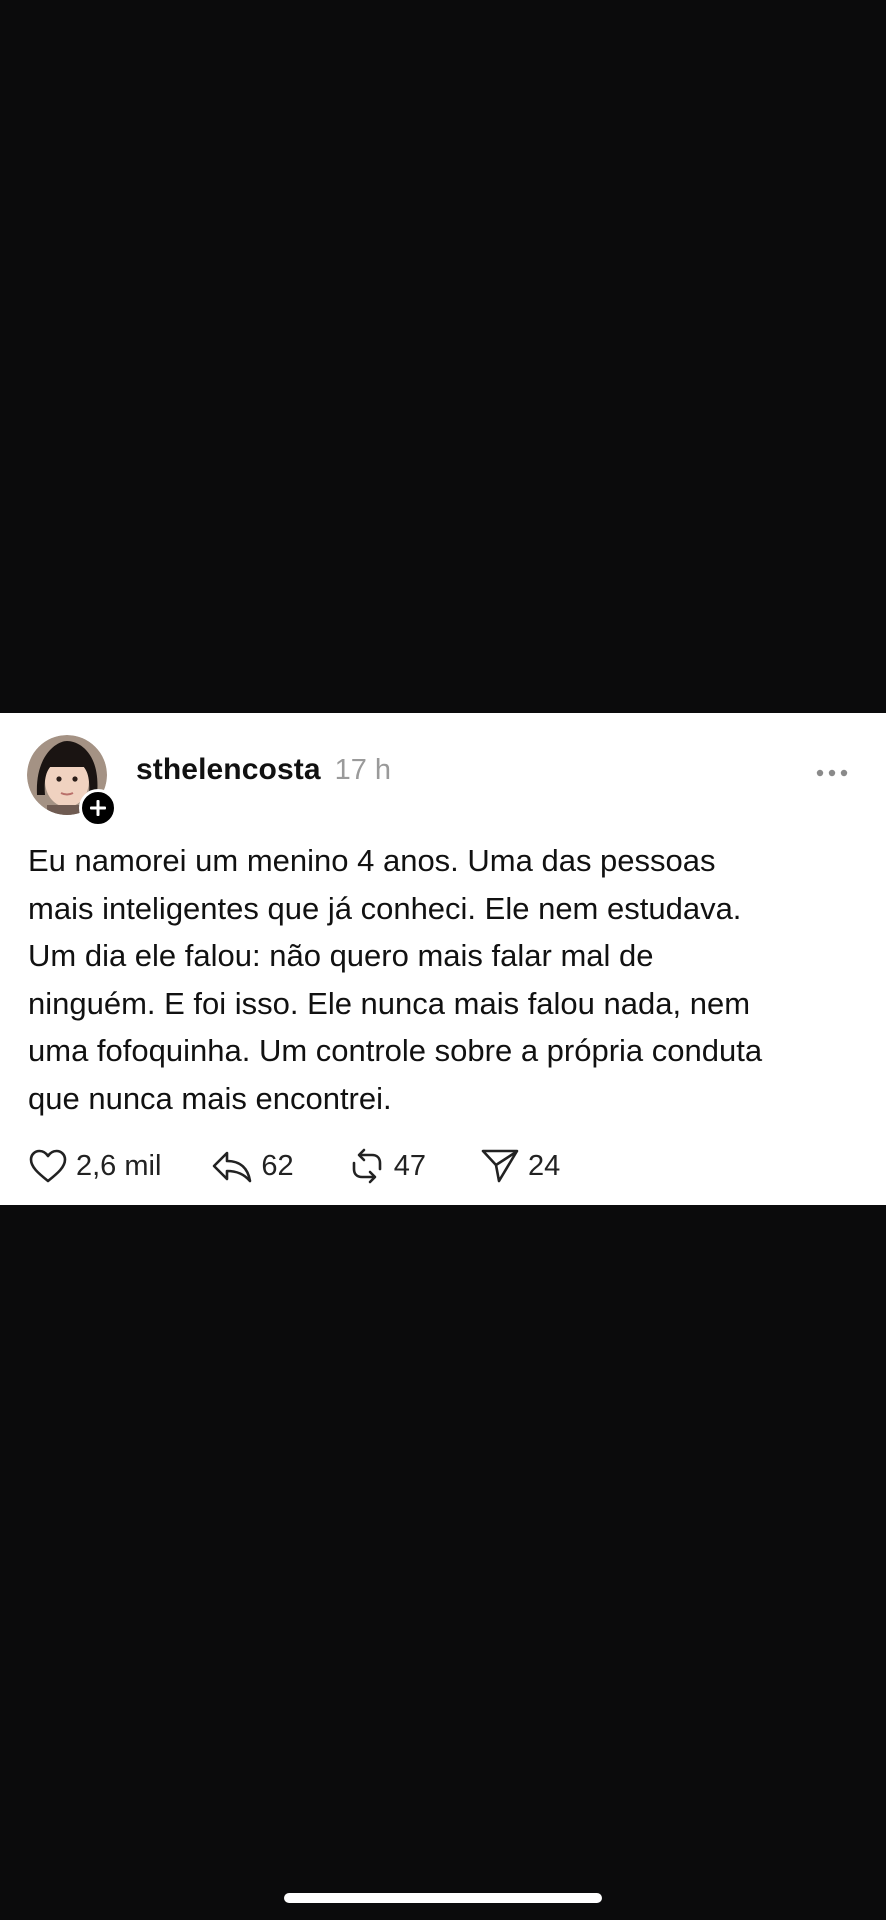 The image size is (886, 1920). What do you see at coordinates (520, 1166) in the screenshot?
I see `share-button: 24` at bounding box center [520, 1166].